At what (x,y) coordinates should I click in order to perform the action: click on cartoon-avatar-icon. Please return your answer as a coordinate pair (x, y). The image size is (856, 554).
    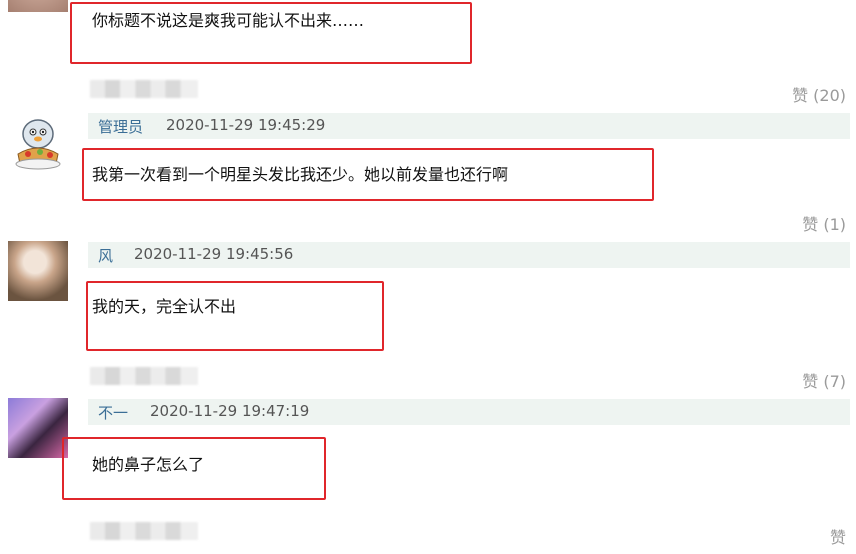
    Looking at the image, I should click on (38, 144).